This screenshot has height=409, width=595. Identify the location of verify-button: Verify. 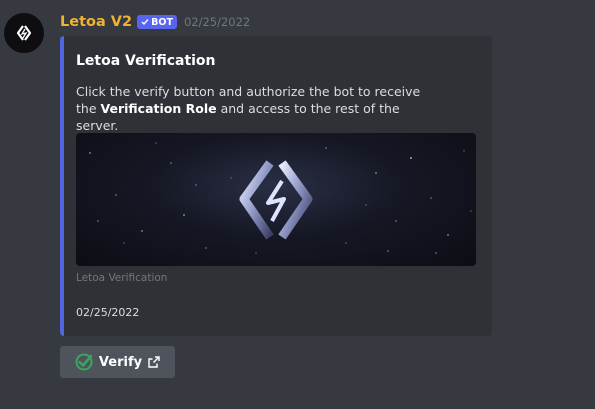
(117, 362).